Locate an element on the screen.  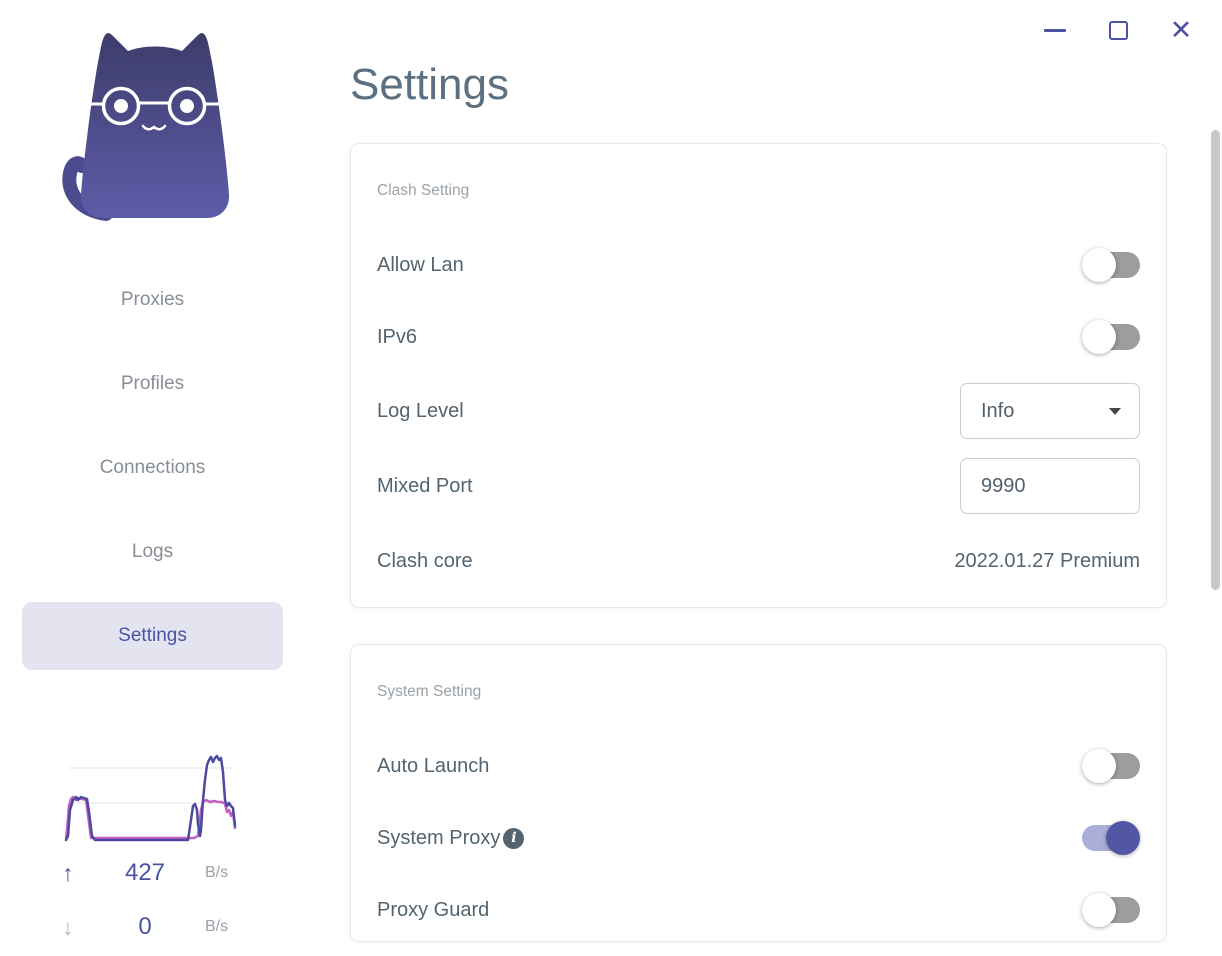
maximize-icon is located at coordinates (1118, 30).